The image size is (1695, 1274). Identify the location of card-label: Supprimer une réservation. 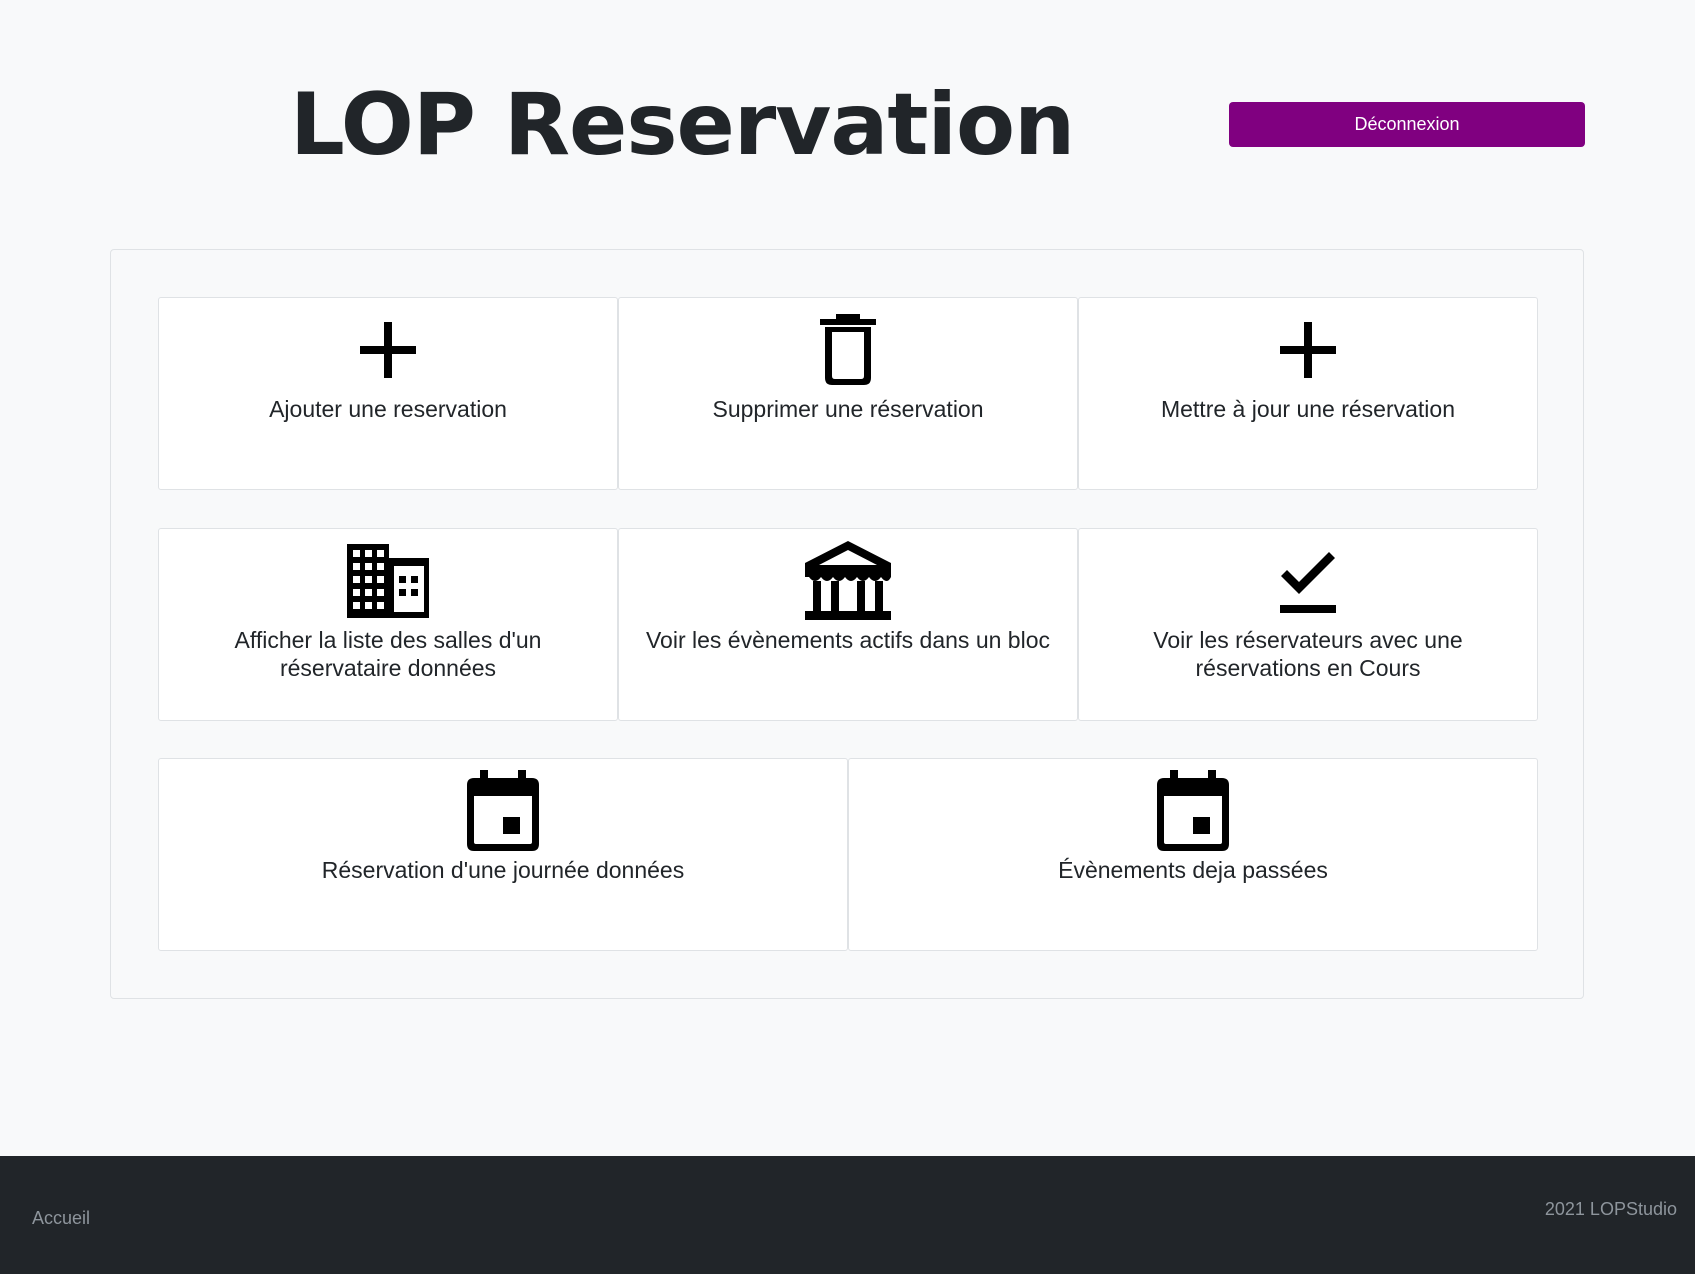
(848, 409).